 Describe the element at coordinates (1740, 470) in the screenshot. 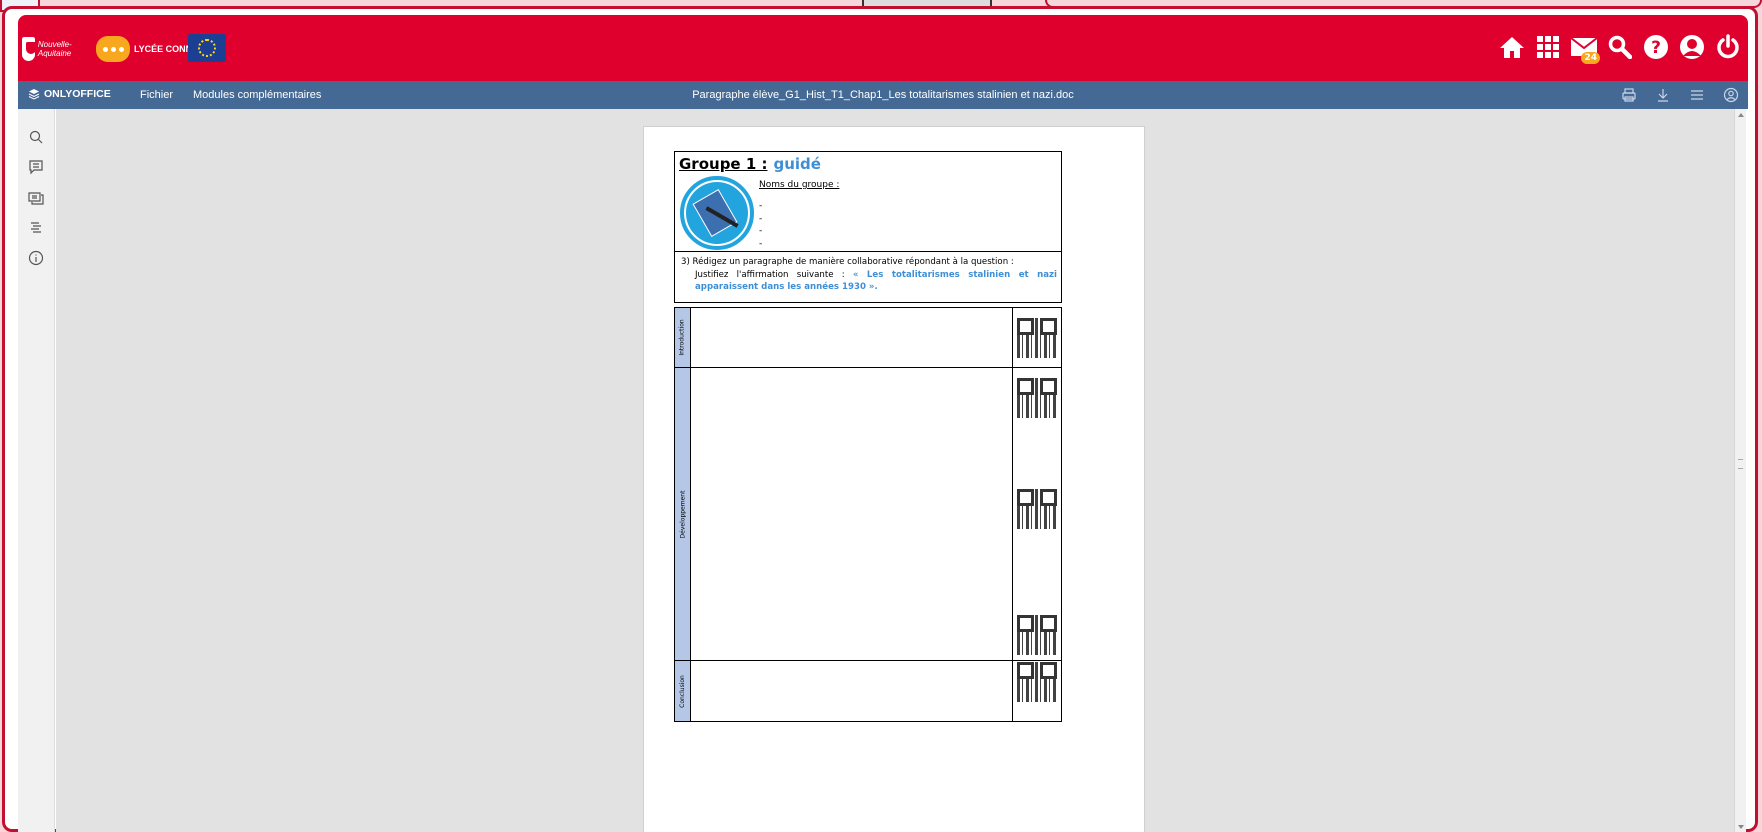

I see `vertical-scrollbar` at that location.